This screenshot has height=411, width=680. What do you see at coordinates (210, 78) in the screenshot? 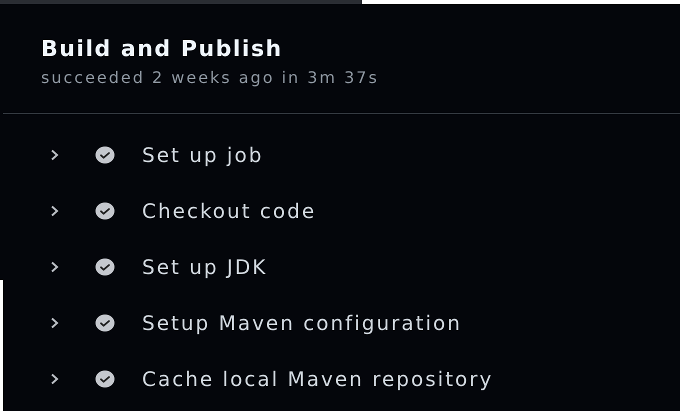
I see `job-summary: succeeded 2 weeks ago in 3m 37s` at bounding box center [210, 78].